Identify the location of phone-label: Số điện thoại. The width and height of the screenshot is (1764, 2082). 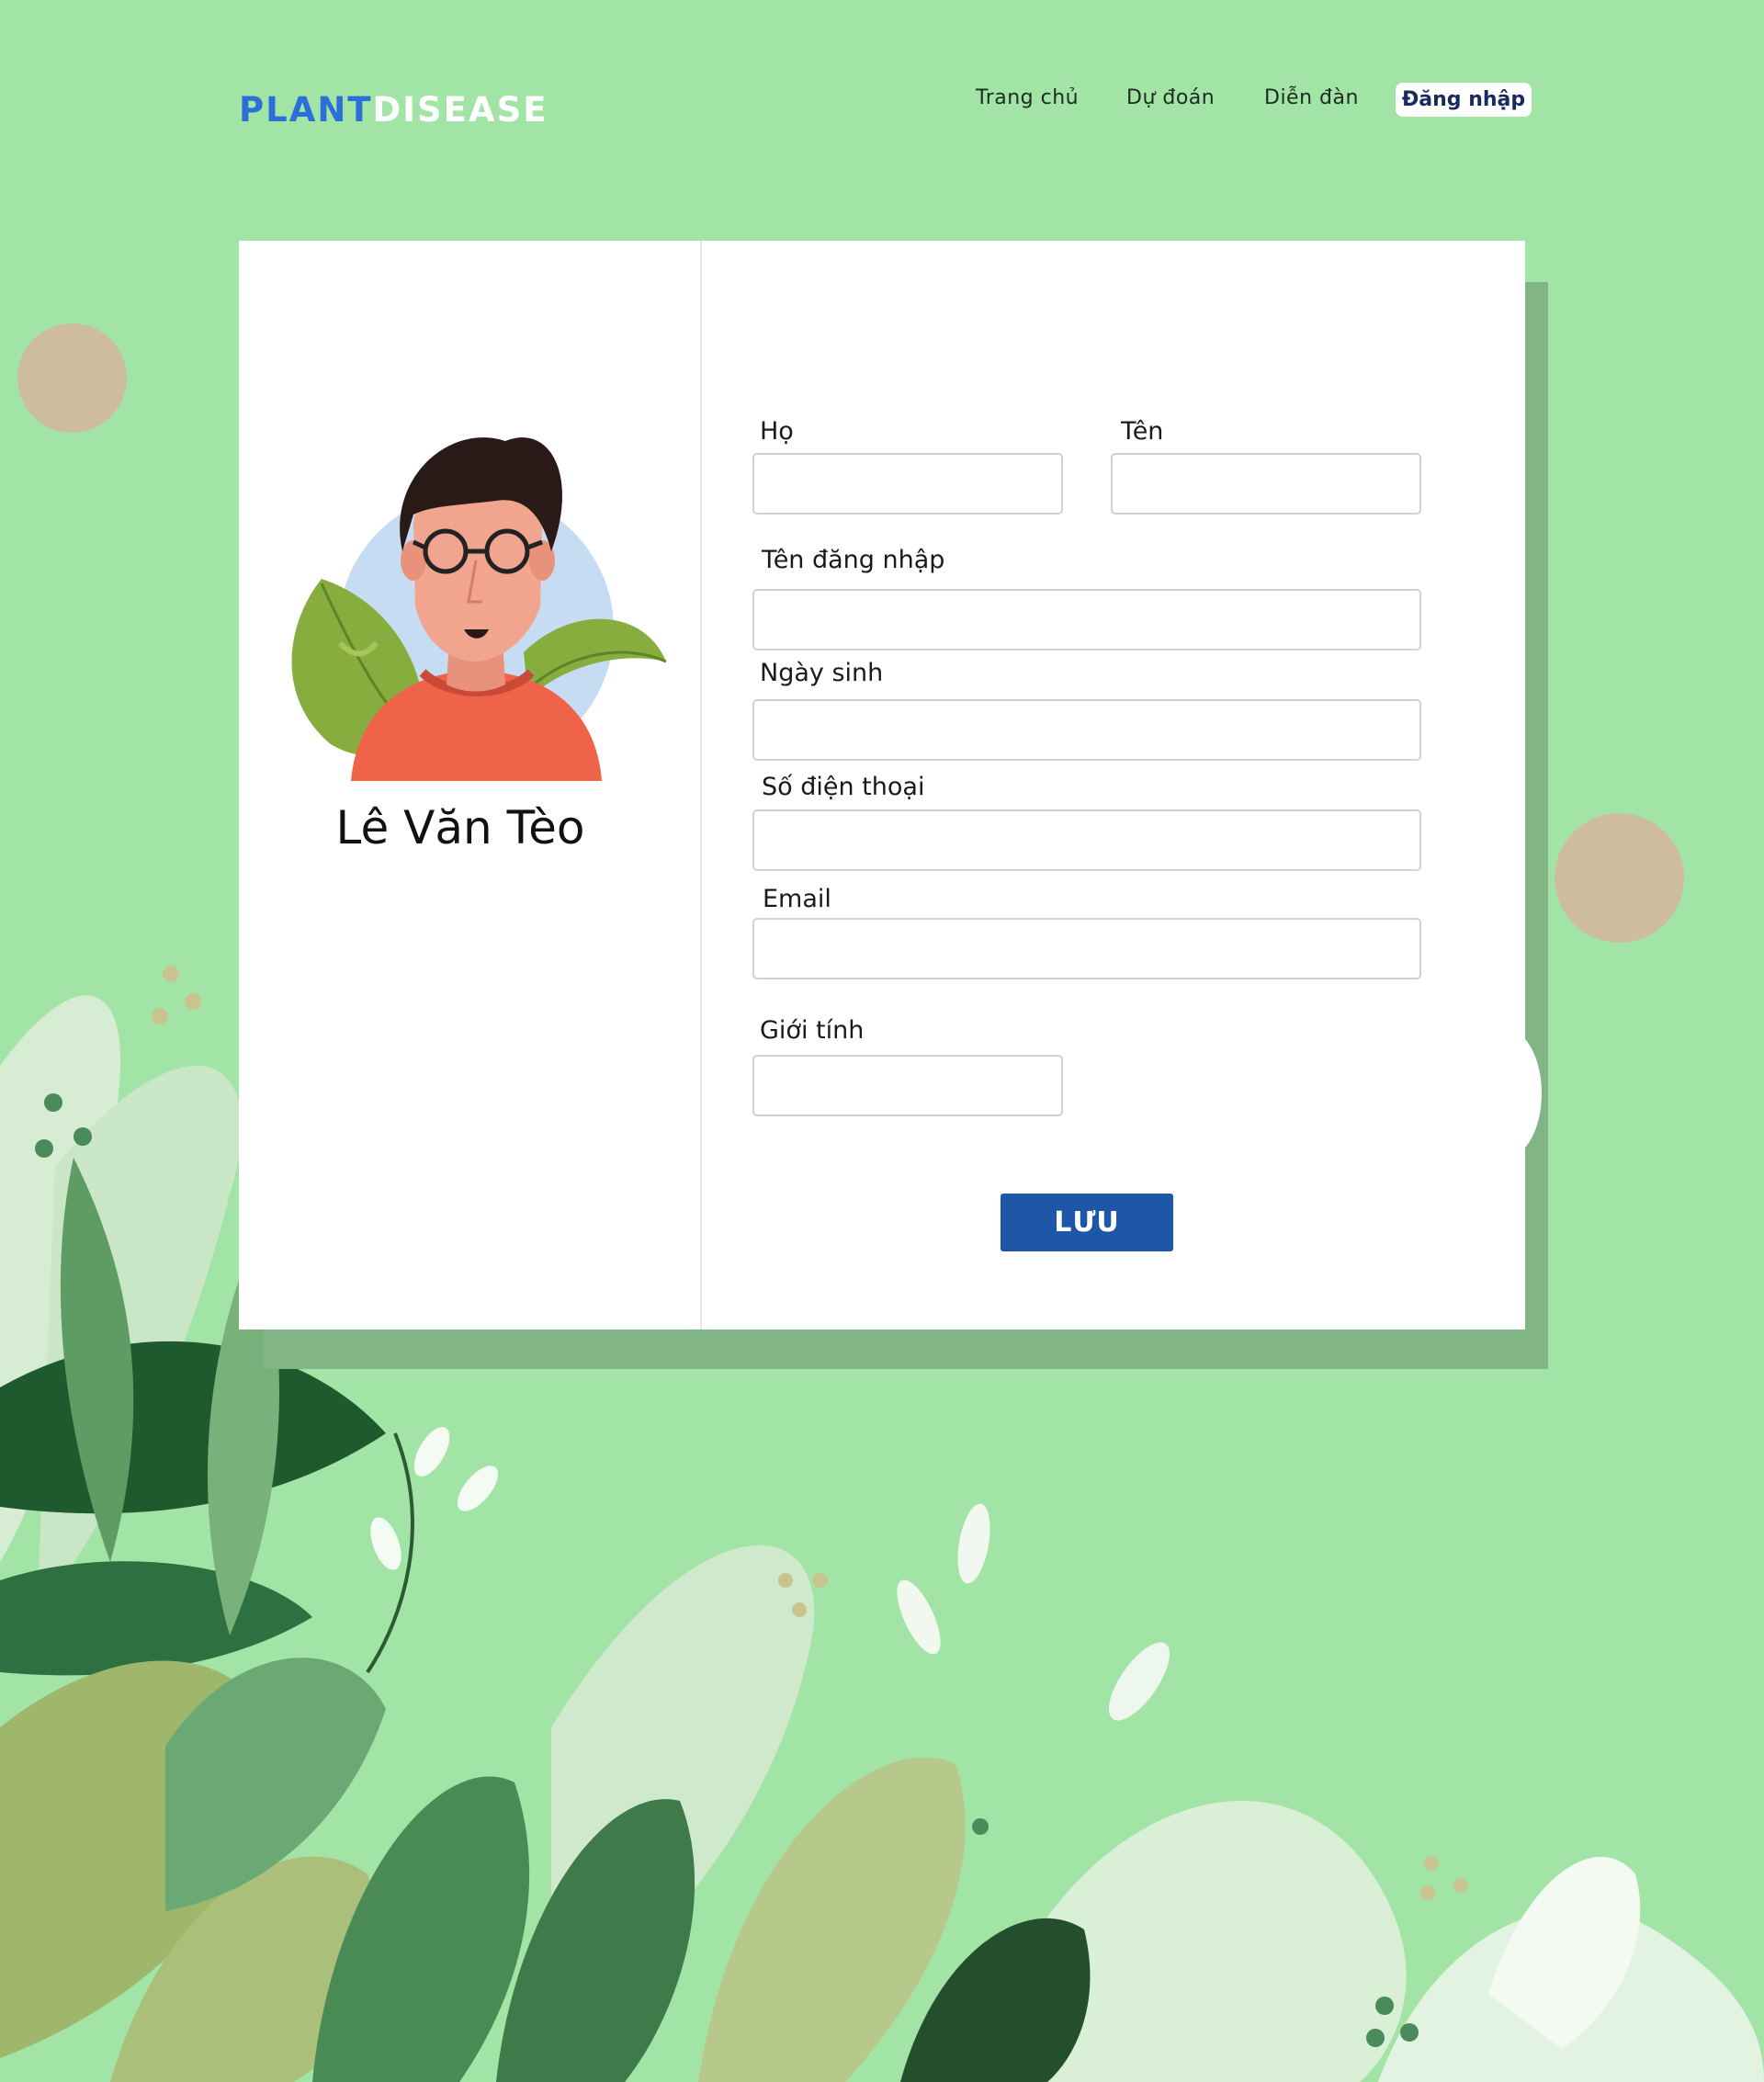
(843, 787).